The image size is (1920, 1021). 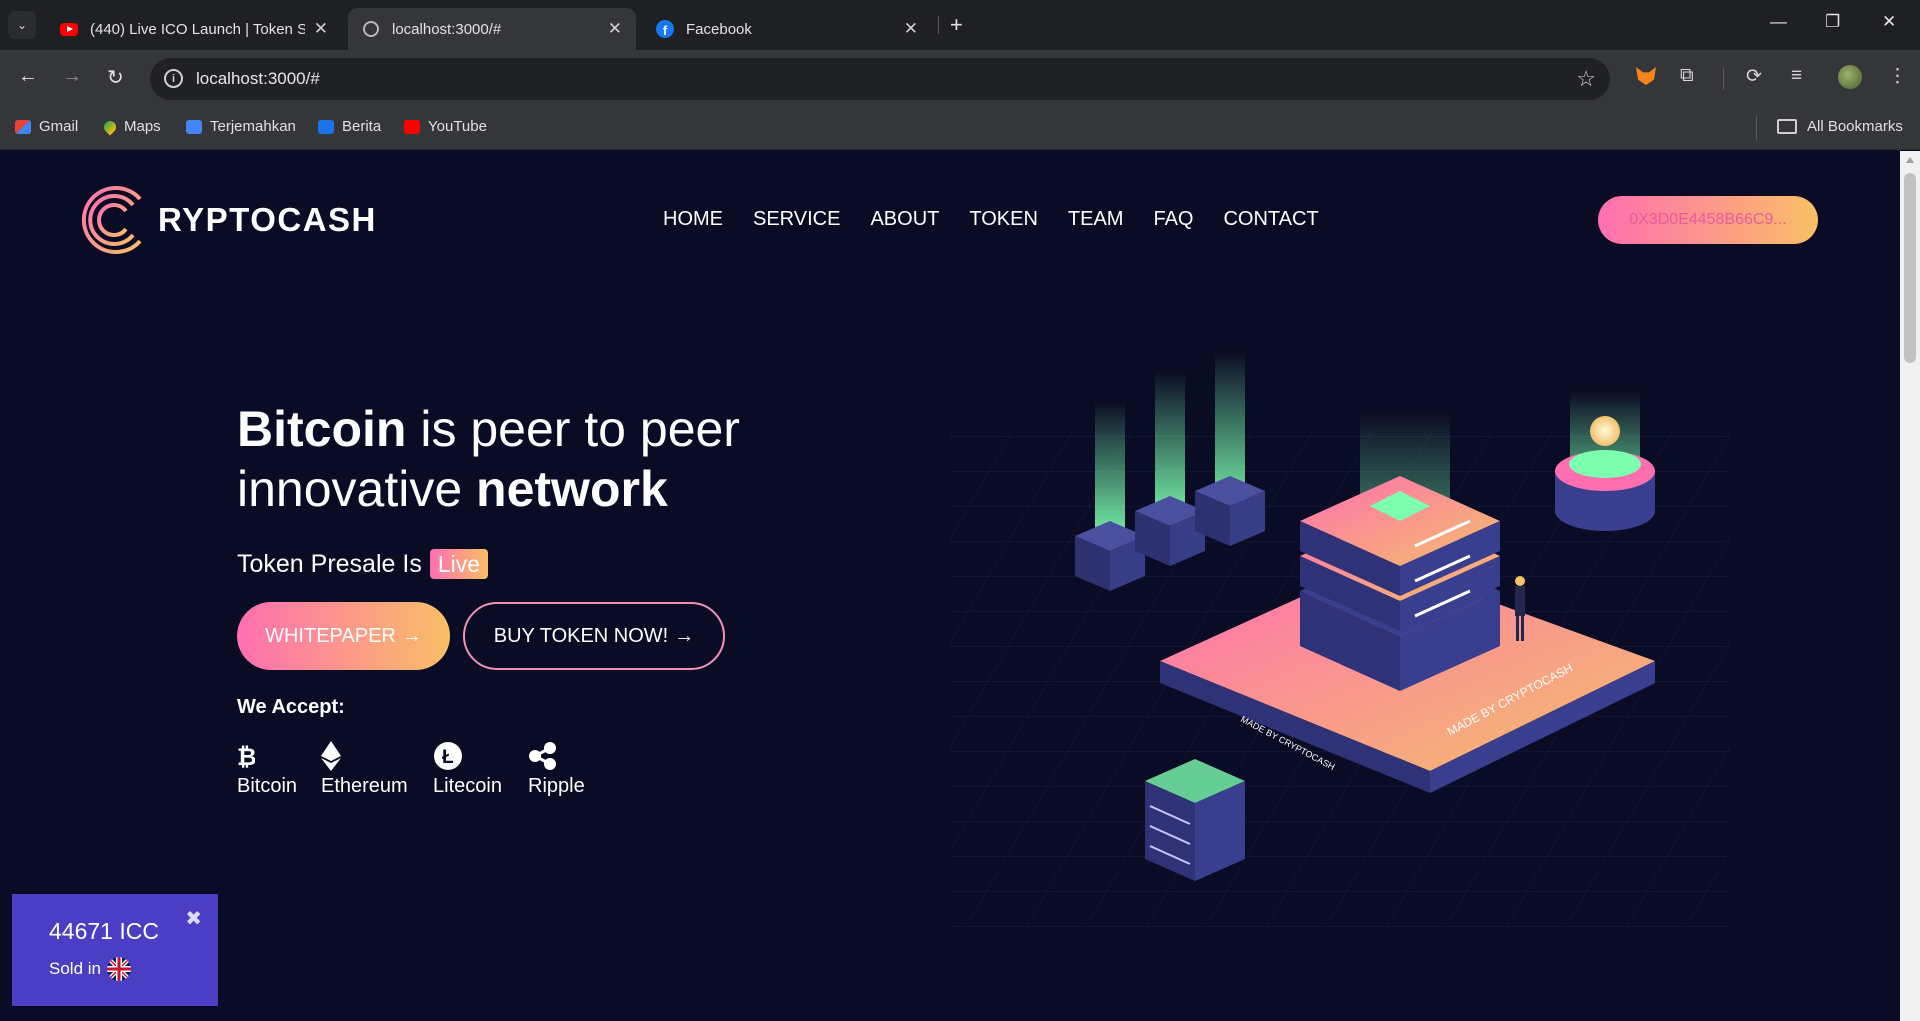 What do you see at coordinates (1605, 461) in the screenshot?
I see `coin-pedestal` at bounding box center [1605, 461].